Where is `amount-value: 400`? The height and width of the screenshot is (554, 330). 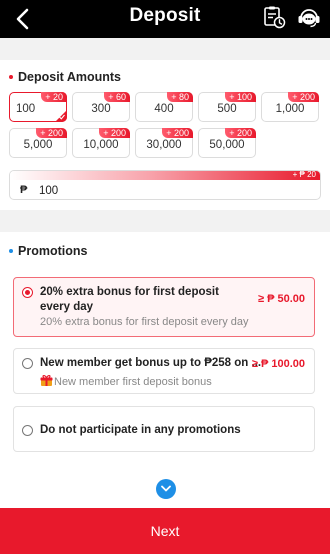 amount-value: 400 is located at coordinates (164, 109).